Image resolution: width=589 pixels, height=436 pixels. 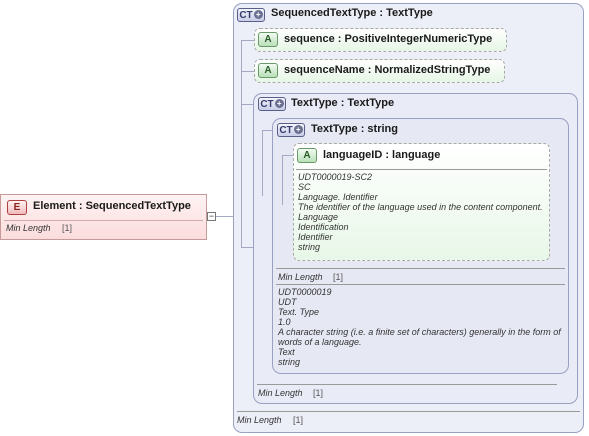 What do you see at coordinates (338, 197) in the screenshot?
I see `languageid-doc-line: Language. Identifier` at bounding box center [338, 197].